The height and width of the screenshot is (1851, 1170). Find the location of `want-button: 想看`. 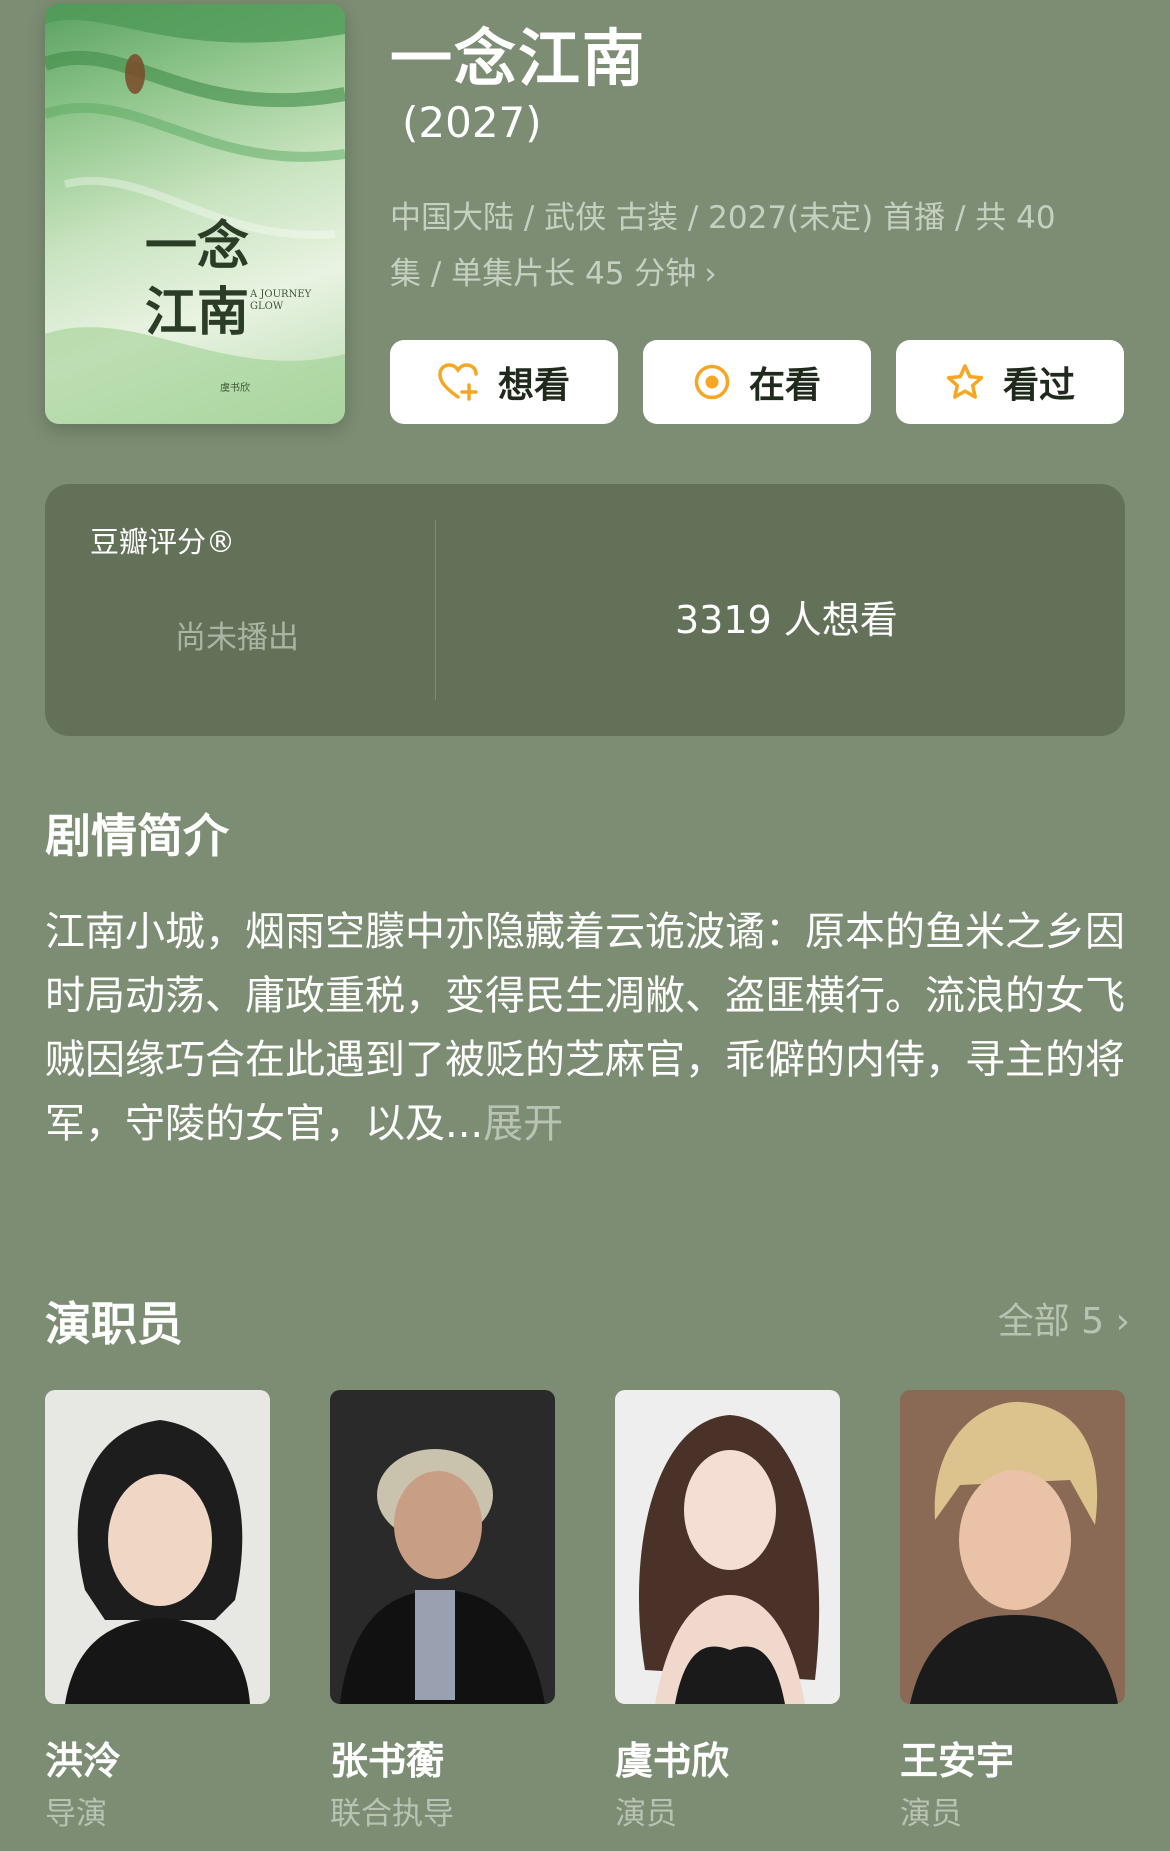

want-button: 想看 is located at coordinates (504, 382).